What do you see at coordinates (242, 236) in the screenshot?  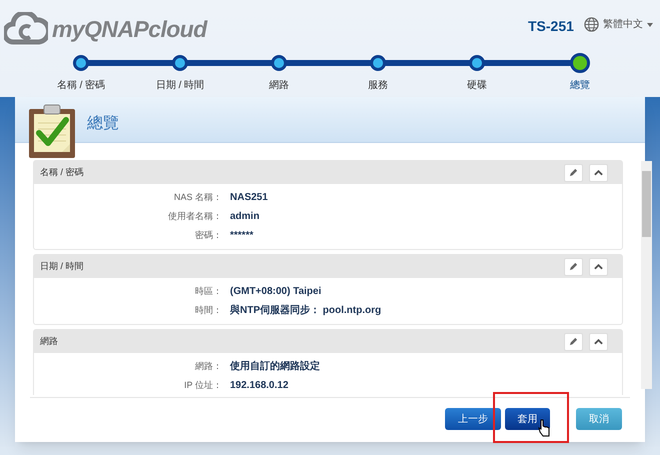 I see `field-value: ******` at bounding box center [242, 236].